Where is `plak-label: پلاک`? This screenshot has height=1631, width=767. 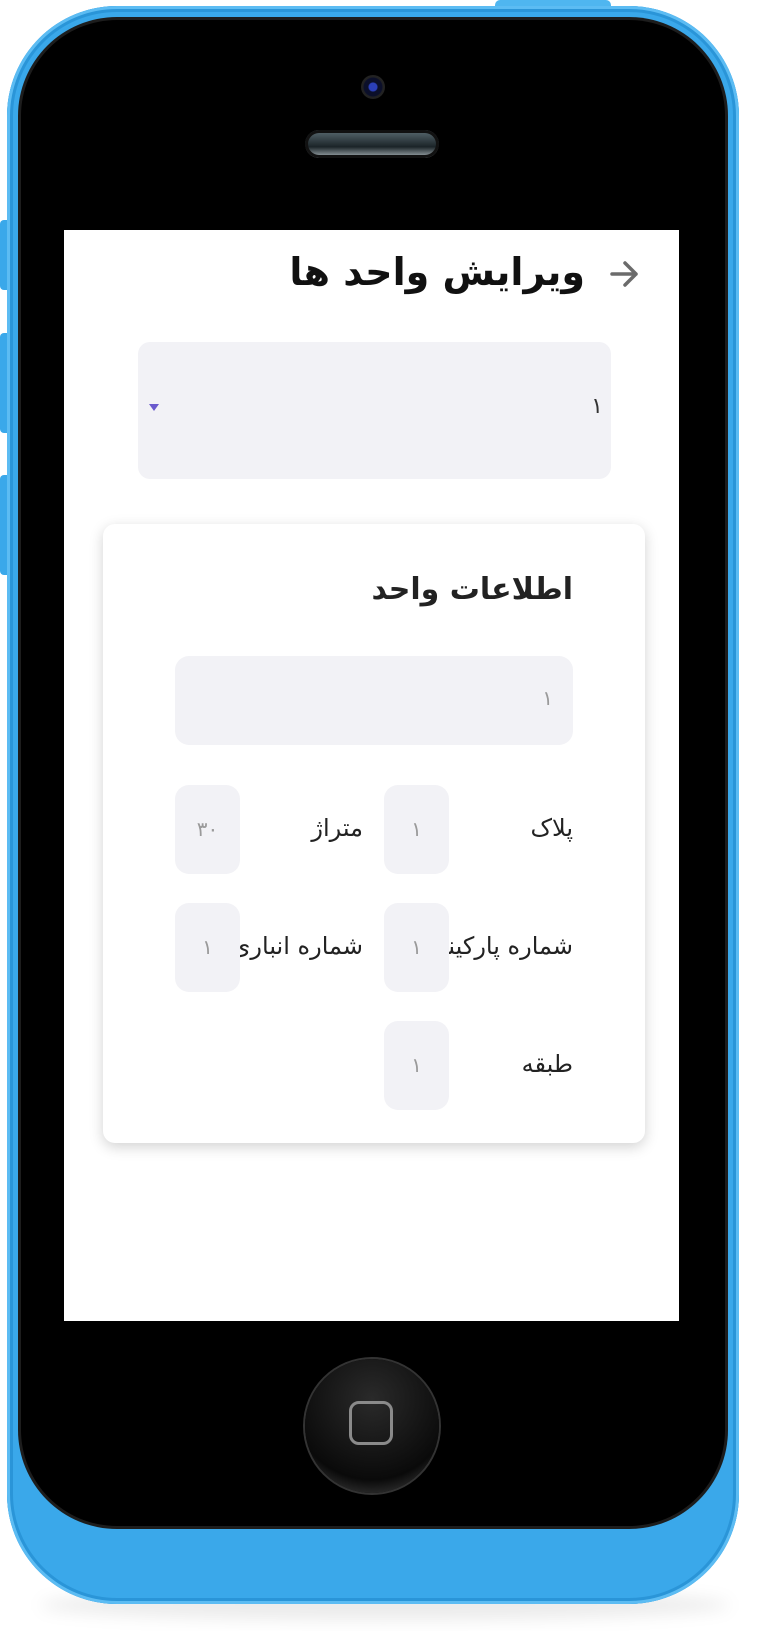
plak-label: پلاک is located at coordinates (551, 828).